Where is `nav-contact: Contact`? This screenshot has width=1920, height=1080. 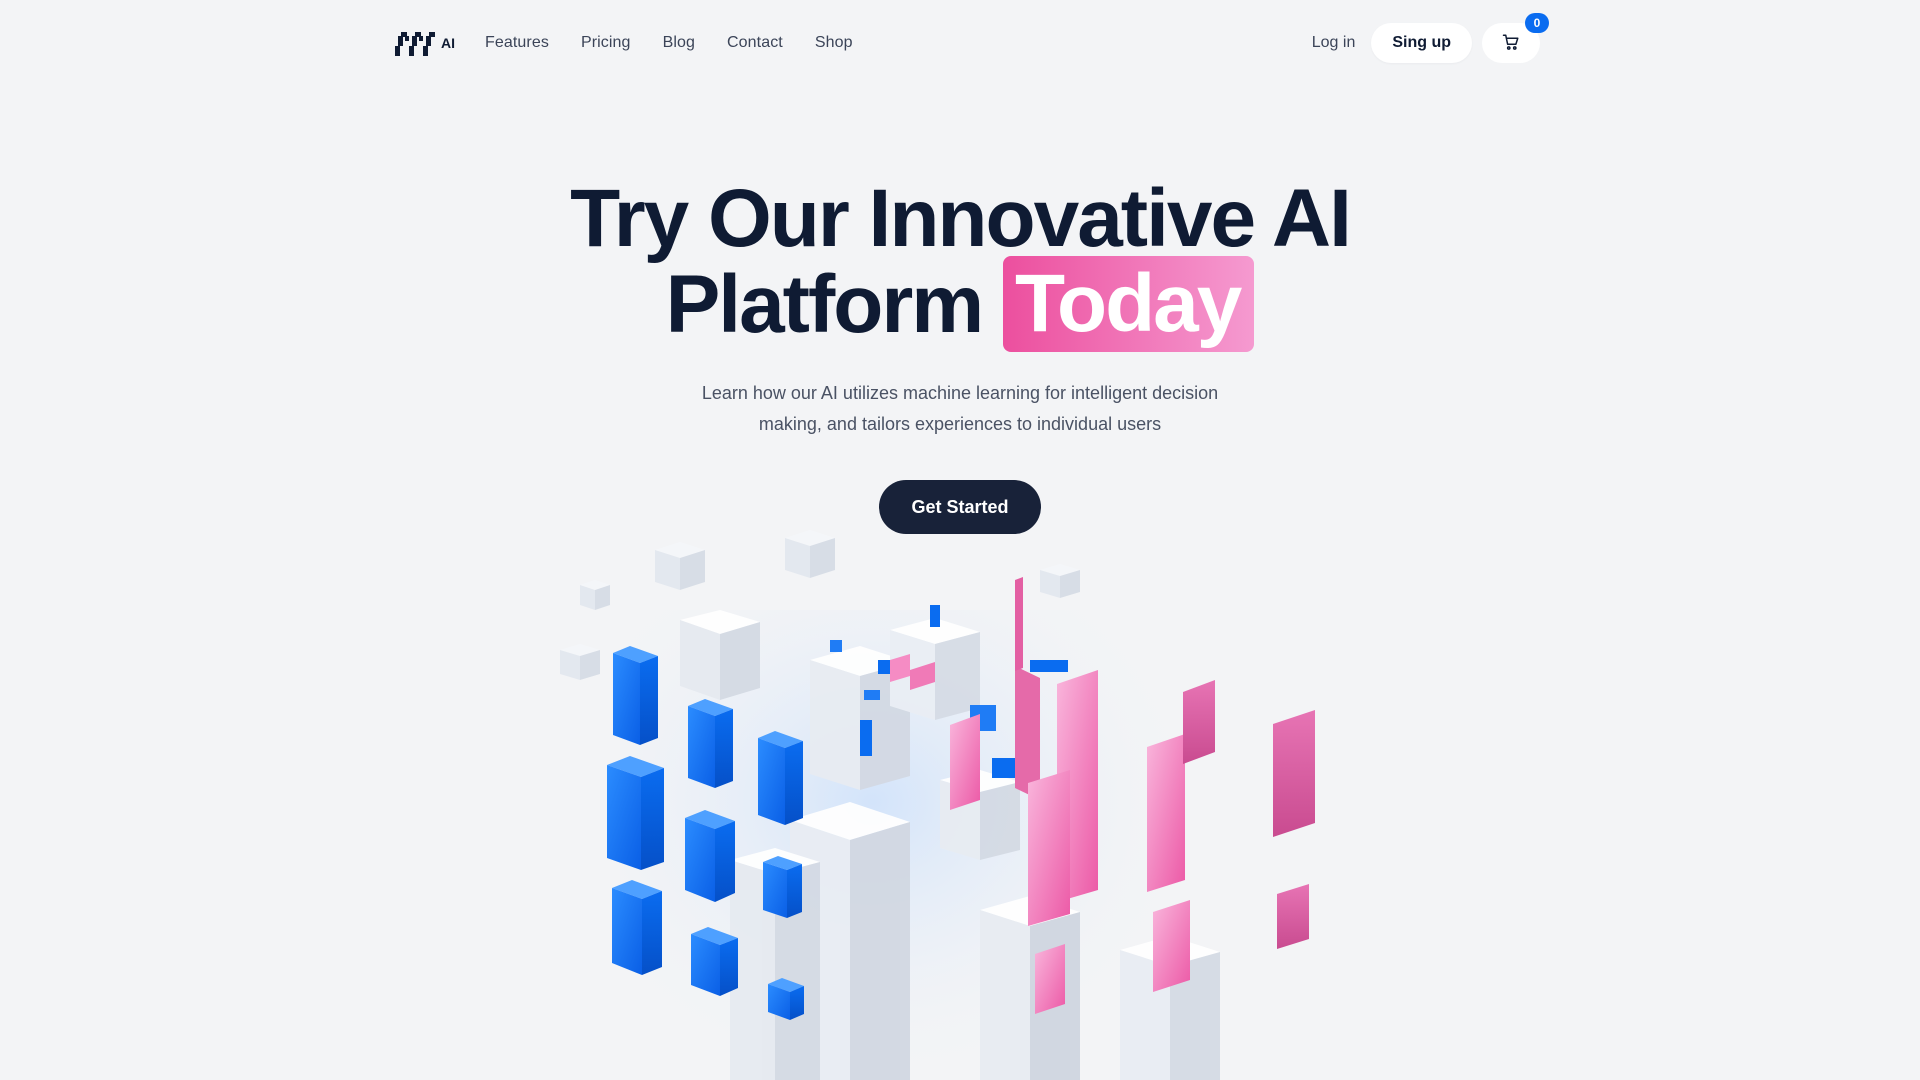
nav-contact: Contact is located at coordinates (755, 43).